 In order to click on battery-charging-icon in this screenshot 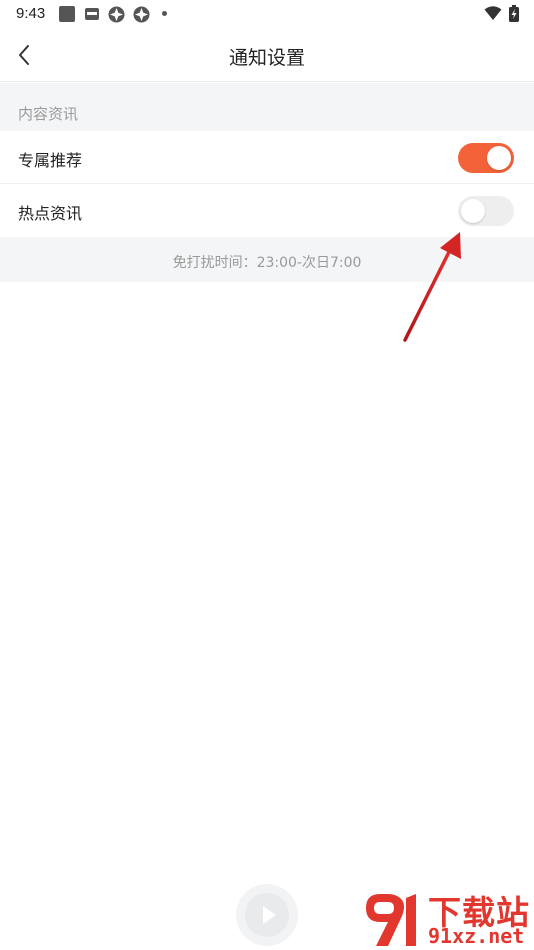, I will do `click(514, 13)`.